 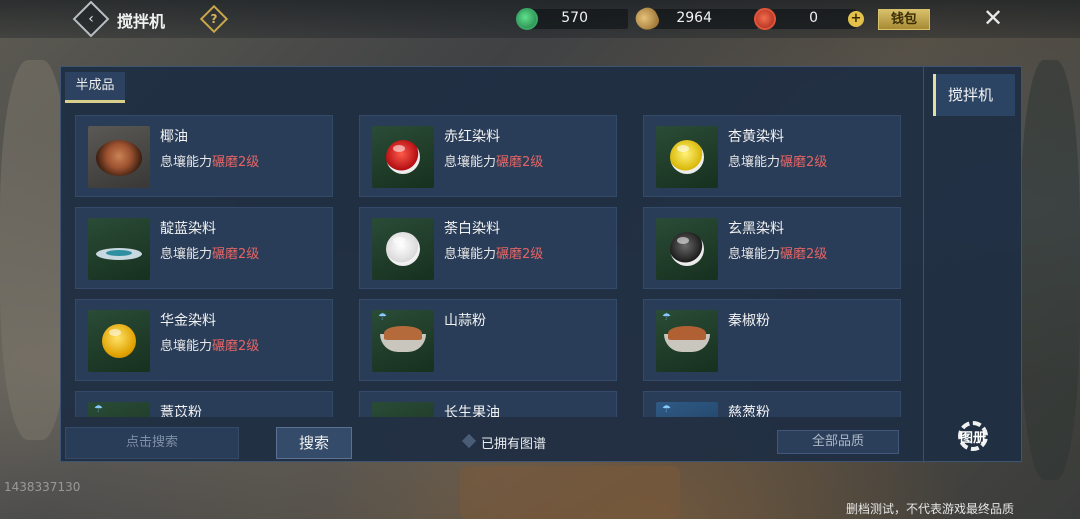 I want to click on item-name: 椰油, so click(x=174, y=137).